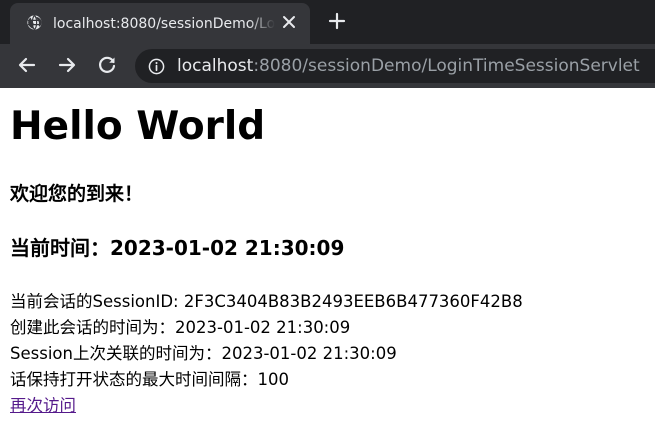 This screenshot has width=655, height=430. What do you see at coordinates (177, 248) in the screenshot?
I see `current-time-heading: 当前时间：2023-01-02 21:30:09` at bounding box center [177, 248].